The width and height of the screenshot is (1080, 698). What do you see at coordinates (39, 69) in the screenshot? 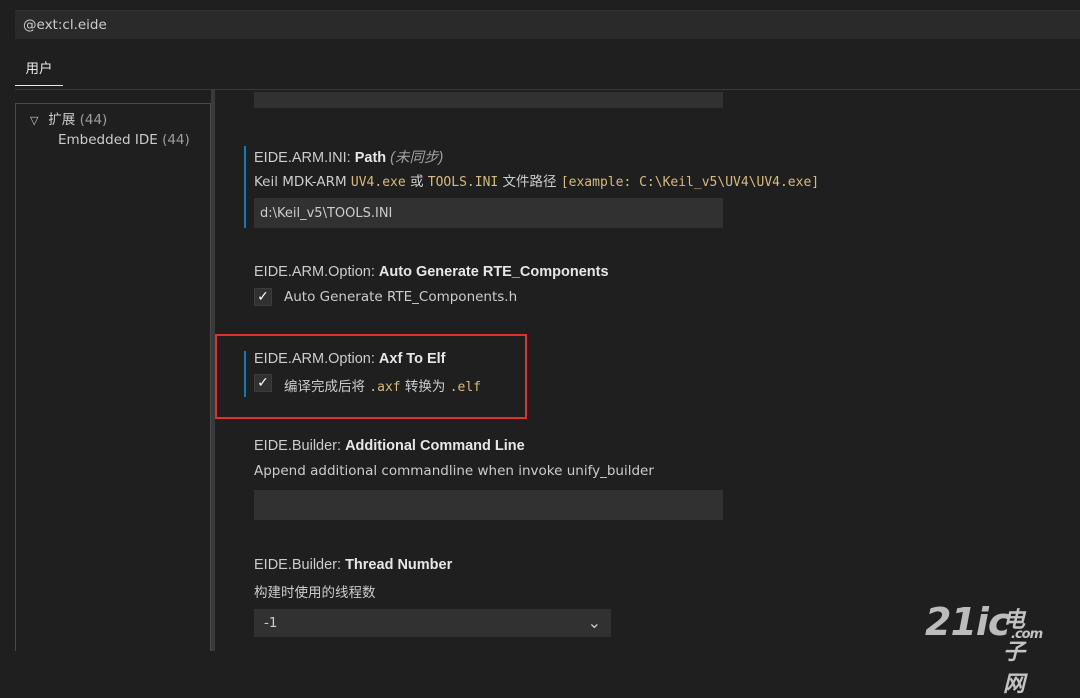
I see `tab-user-label: 用户` at bounding box center [39, 69].